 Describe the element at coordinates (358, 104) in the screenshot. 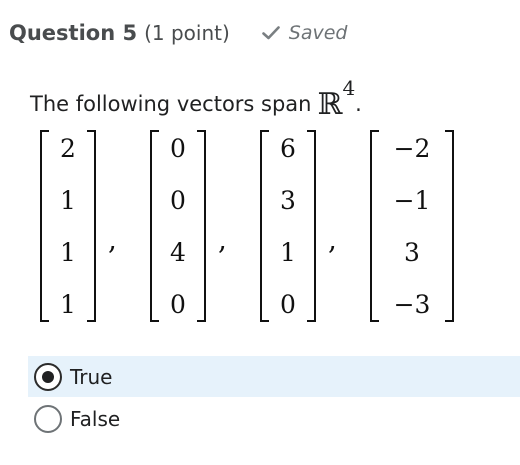

I see `prompt-period: .` at that location.